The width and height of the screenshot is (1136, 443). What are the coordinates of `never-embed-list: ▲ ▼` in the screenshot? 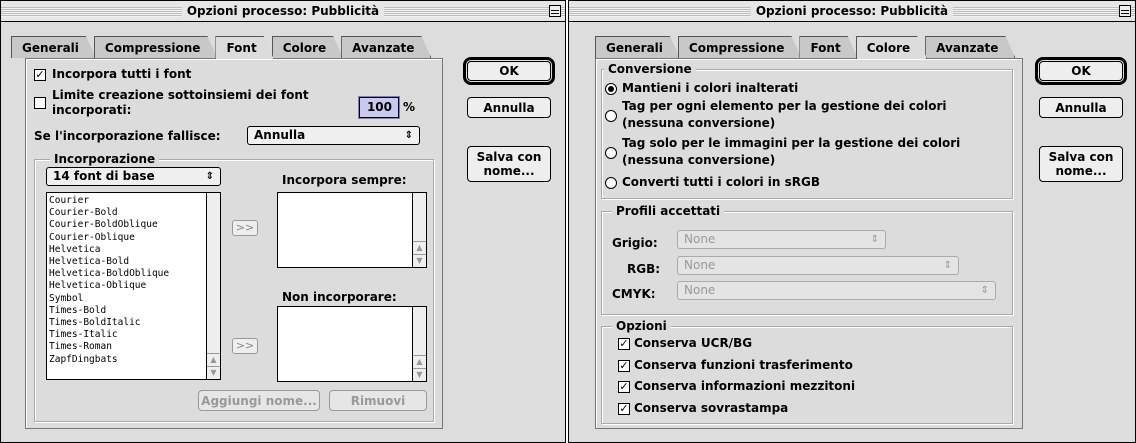 It's located at (352, 344).